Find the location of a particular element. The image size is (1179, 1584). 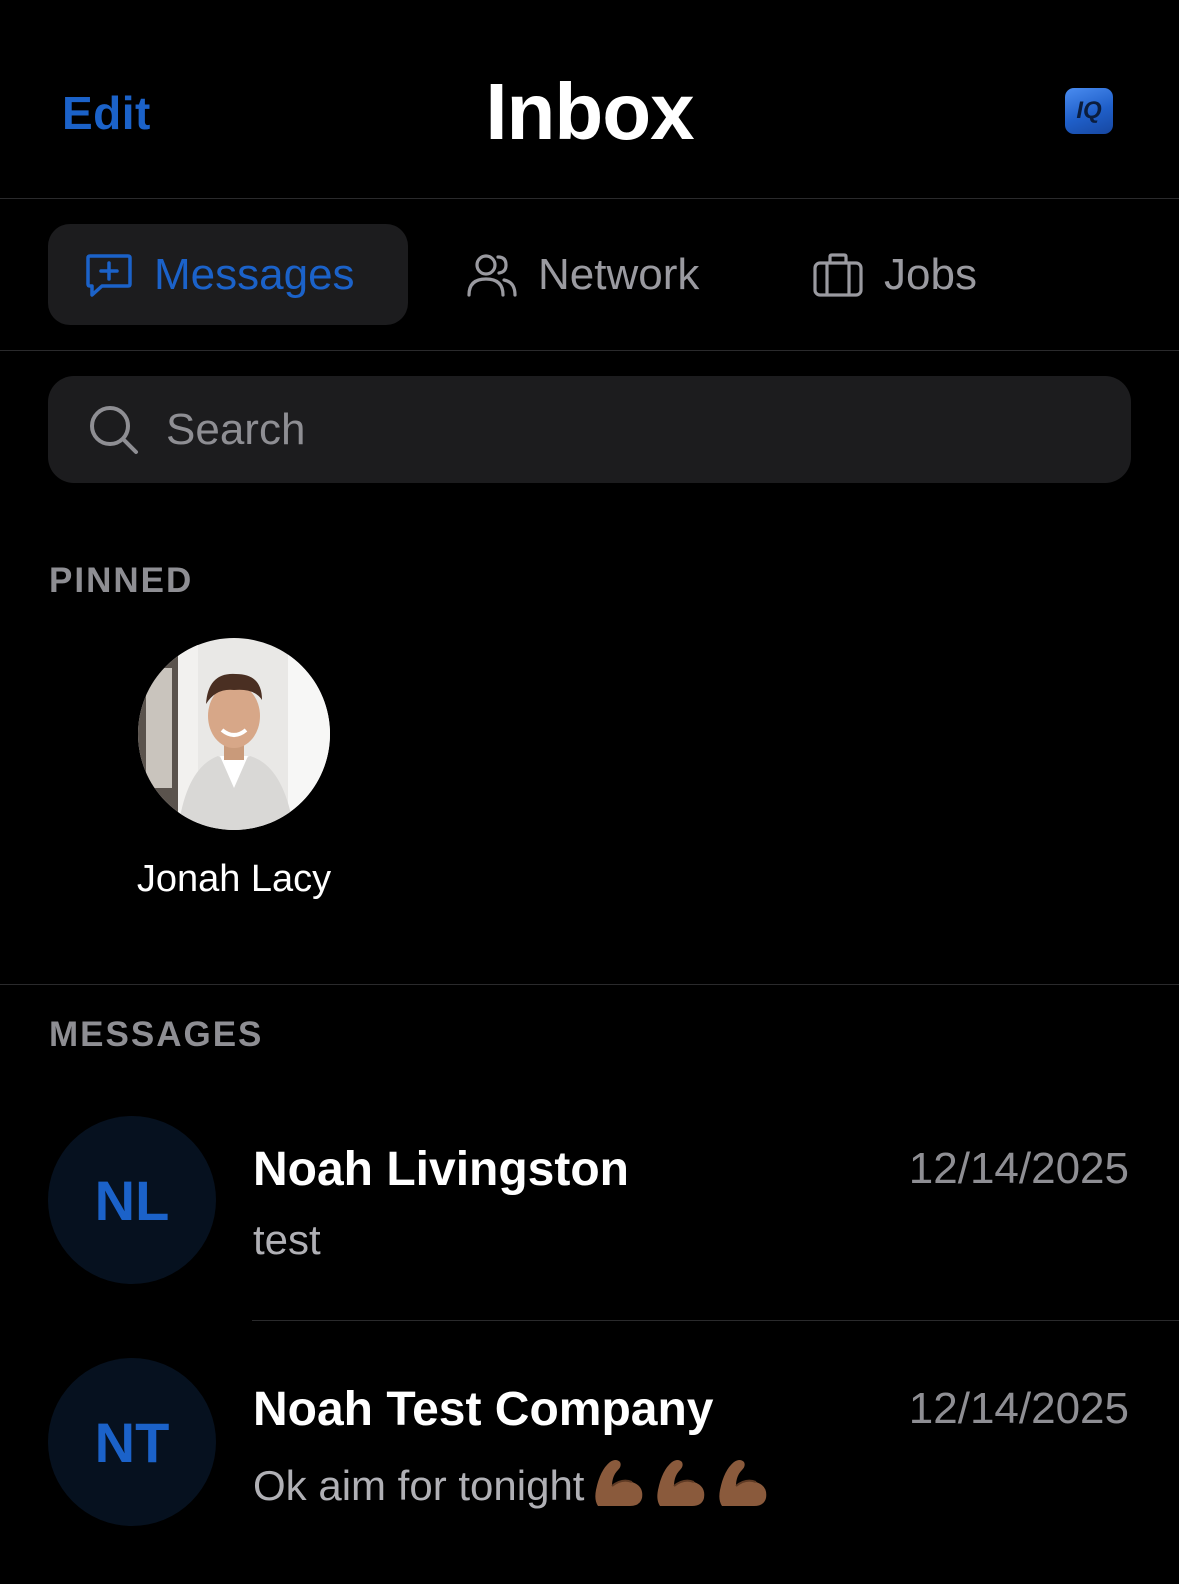

tab-network: Network is located at coordinates (601, 274).